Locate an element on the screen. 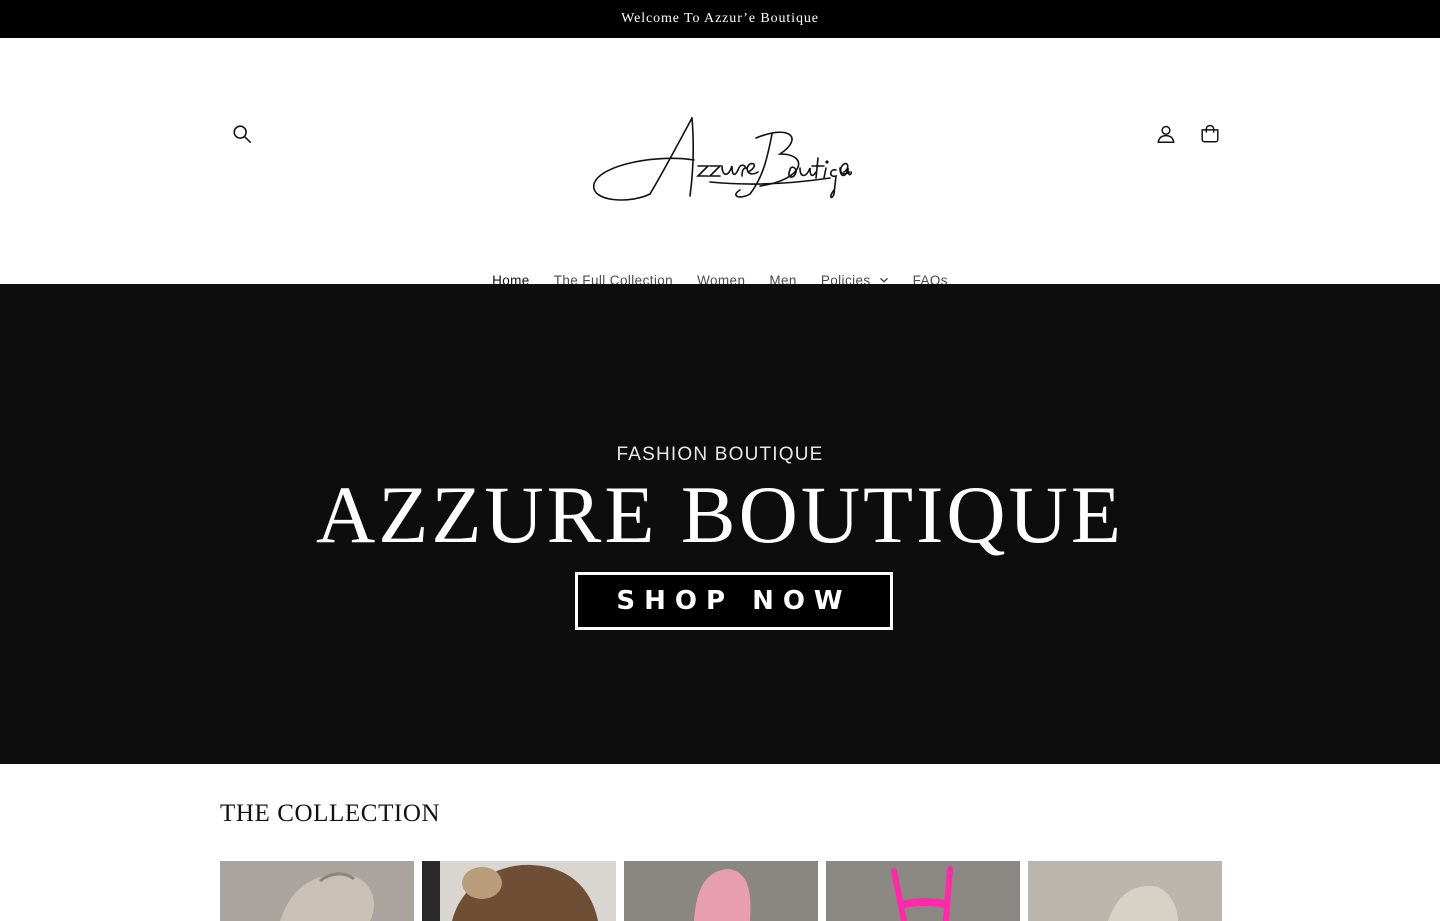 The image size is (1440, 921). announcement-text: Welcome To Azzur’e Boutique is located at coordinates (720, 18).